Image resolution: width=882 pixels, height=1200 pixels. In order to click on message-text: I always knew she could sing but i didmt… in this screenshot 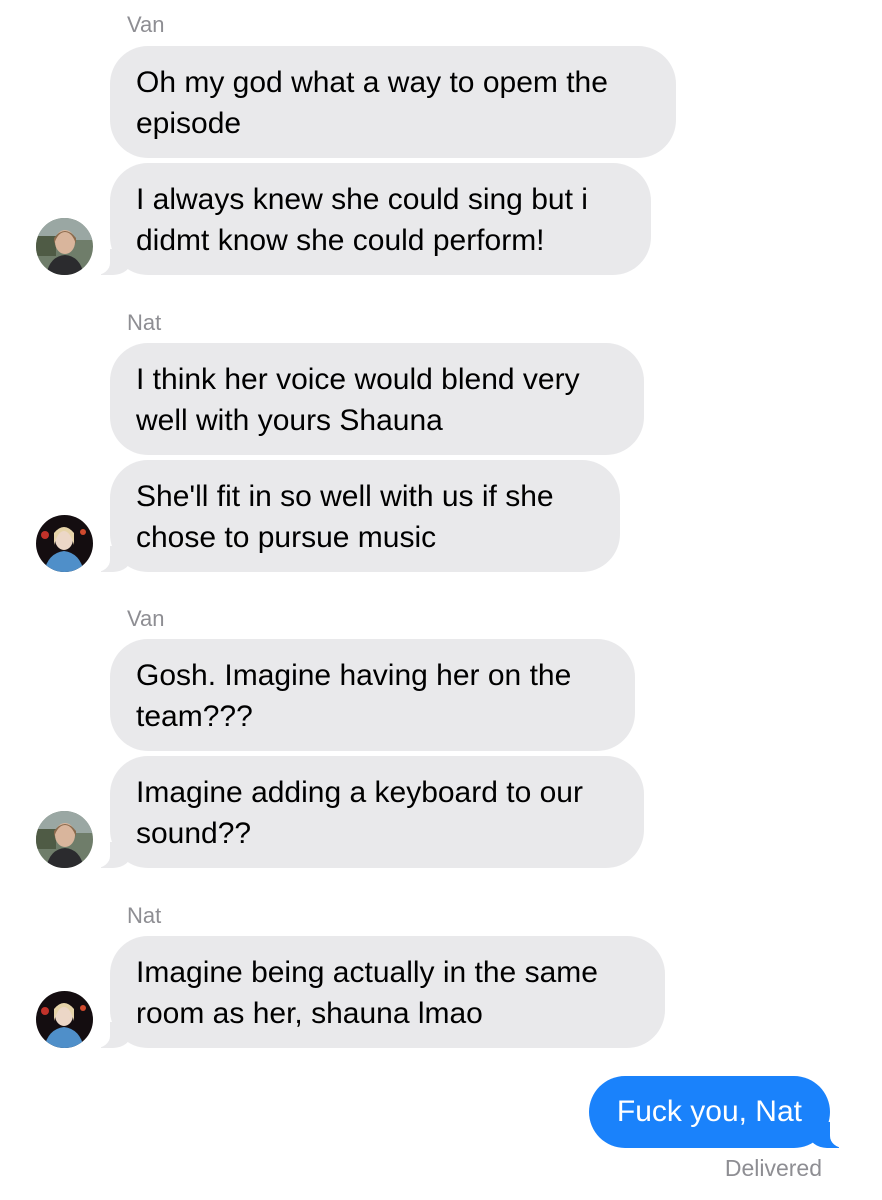, I will do `click(362, 220)`.